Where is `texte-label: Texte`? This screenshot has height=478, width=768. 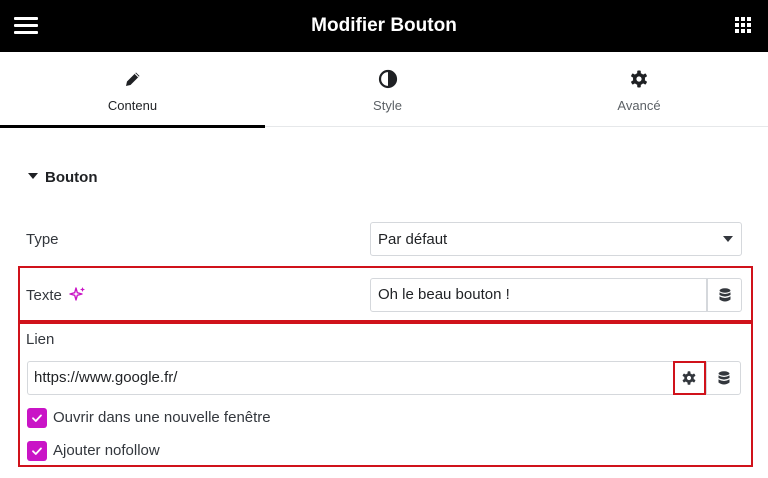 texte-label: Texte is located at coordinates (56, 296).